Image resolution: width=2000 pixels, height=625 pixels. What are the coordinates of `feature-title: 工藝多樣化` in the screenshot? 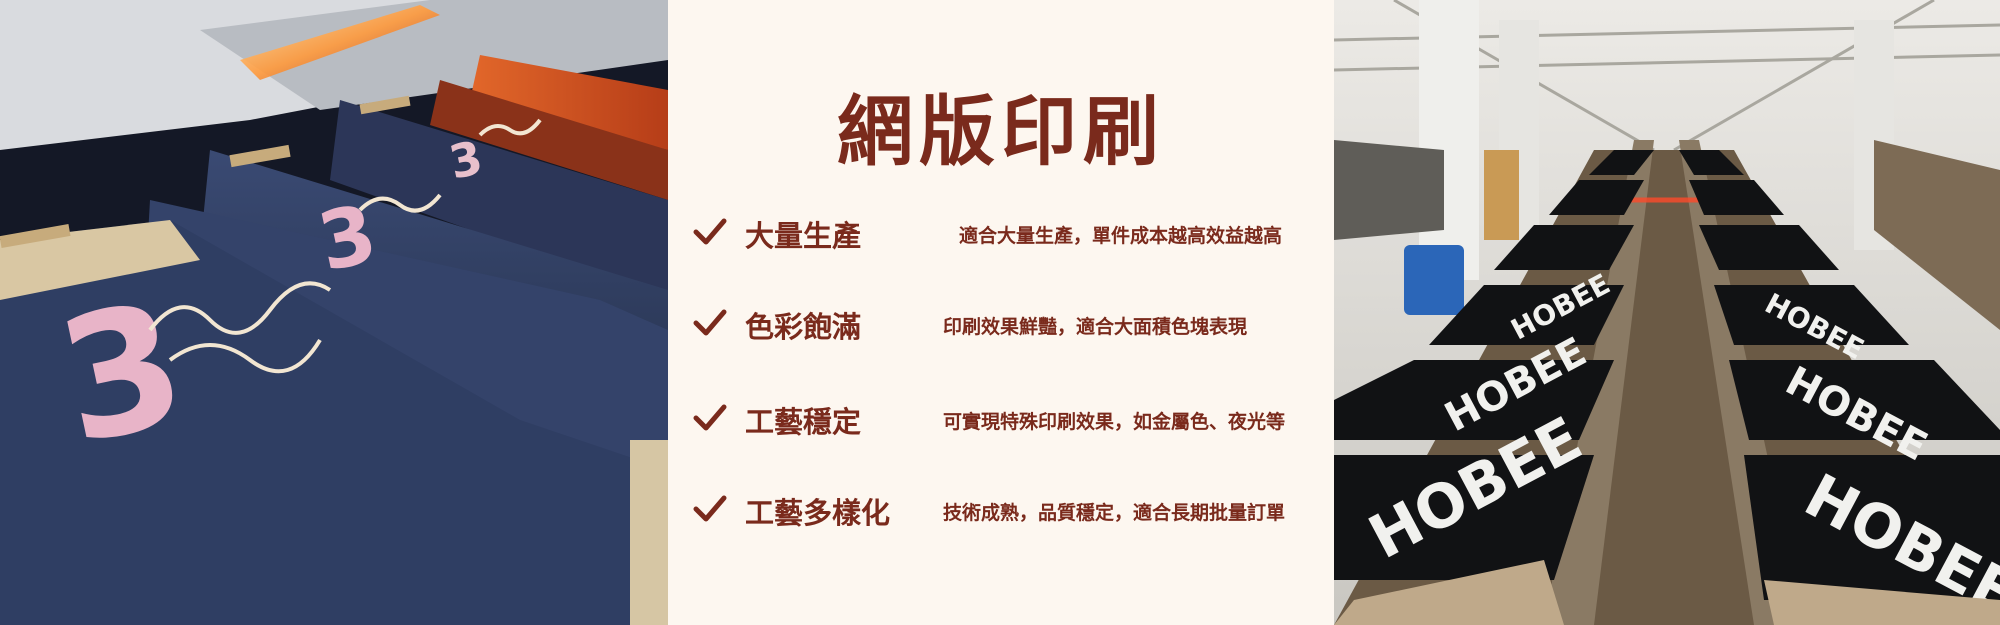 It's located at (818, 513).